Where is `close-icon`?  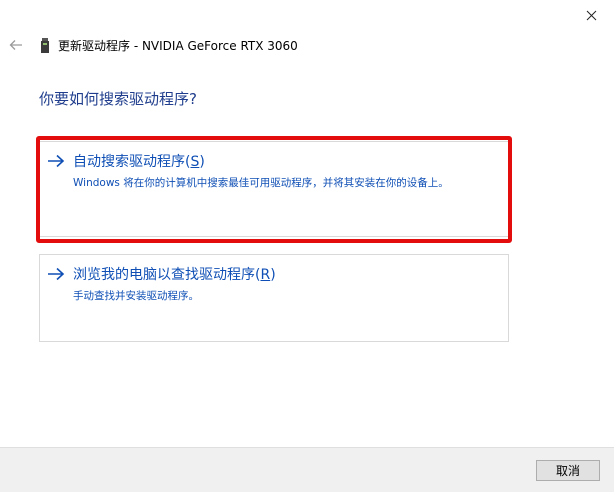 close-icon is located at coordinates (591, 15).